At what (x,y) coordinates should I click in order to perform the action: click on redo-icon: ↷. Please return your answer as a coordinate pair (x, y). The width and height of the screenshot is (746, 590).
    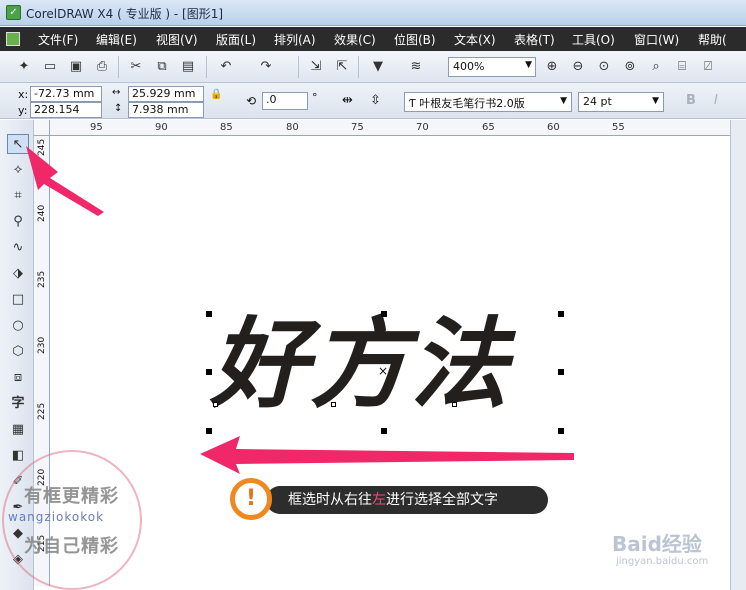
    Looking at the image, I should click on (266, 67).